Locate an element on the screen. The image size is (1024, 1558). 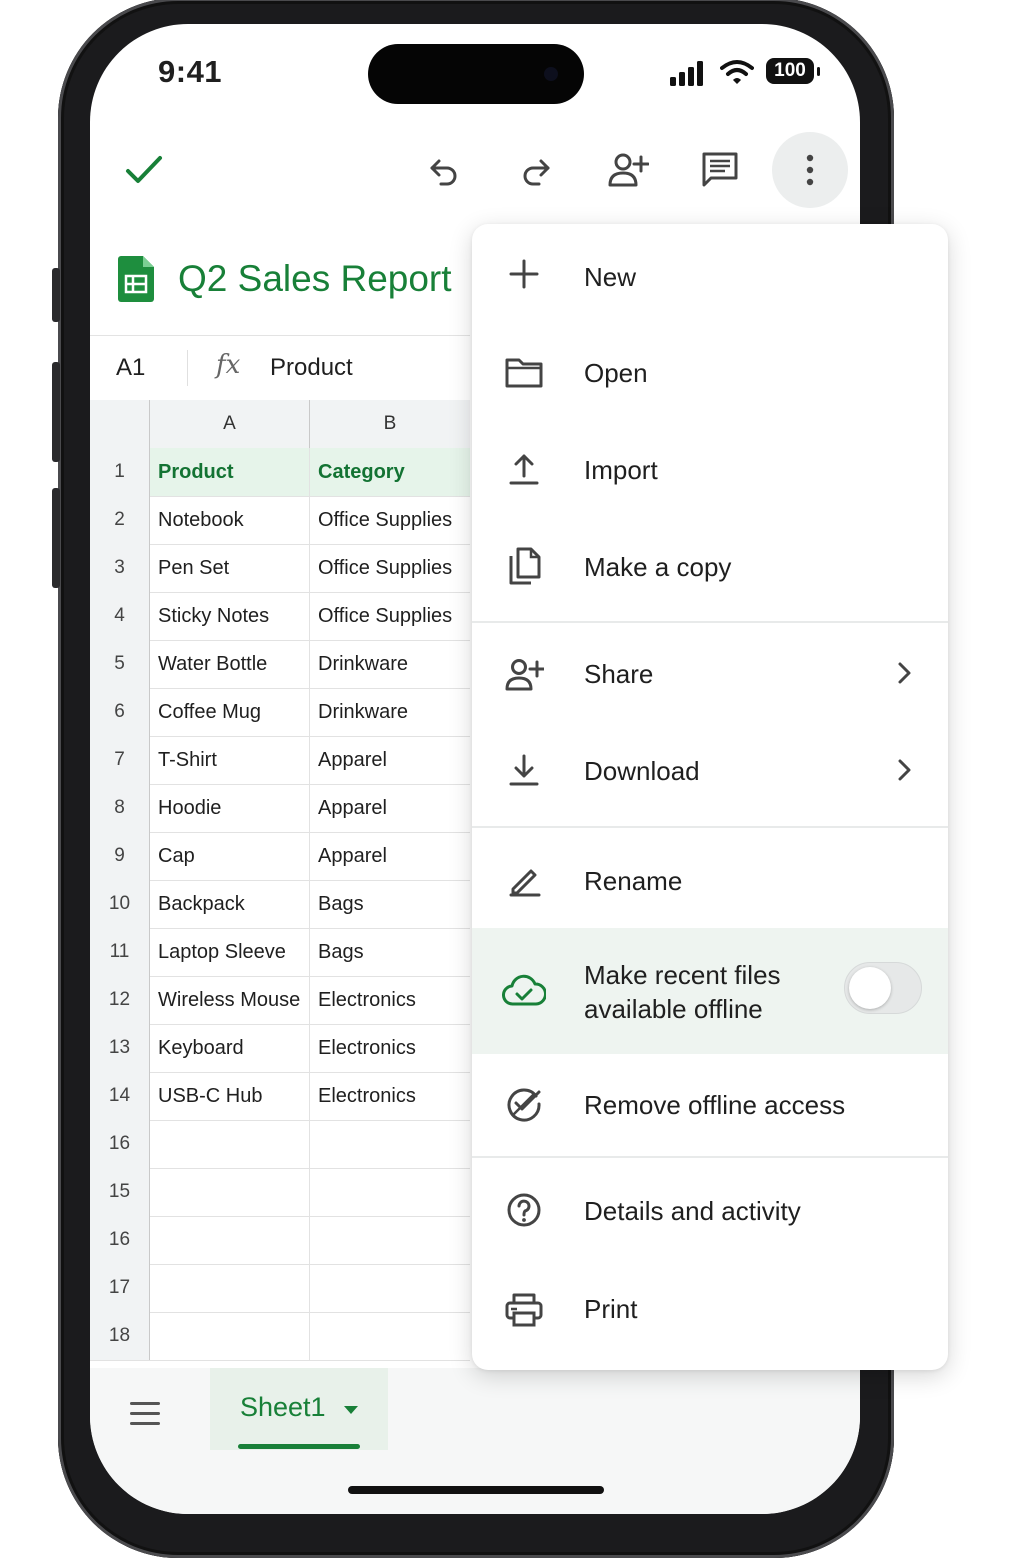
row-header: 18 is located at coordinates (120, 1336).